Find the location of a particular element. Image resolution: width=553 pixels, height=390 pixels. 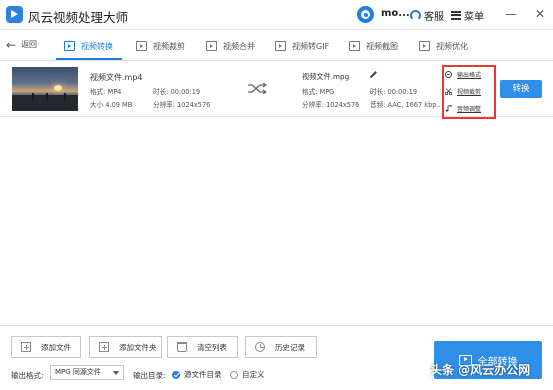

radio-source-dir: 源文件目录 is located at coordinates (197, 374).